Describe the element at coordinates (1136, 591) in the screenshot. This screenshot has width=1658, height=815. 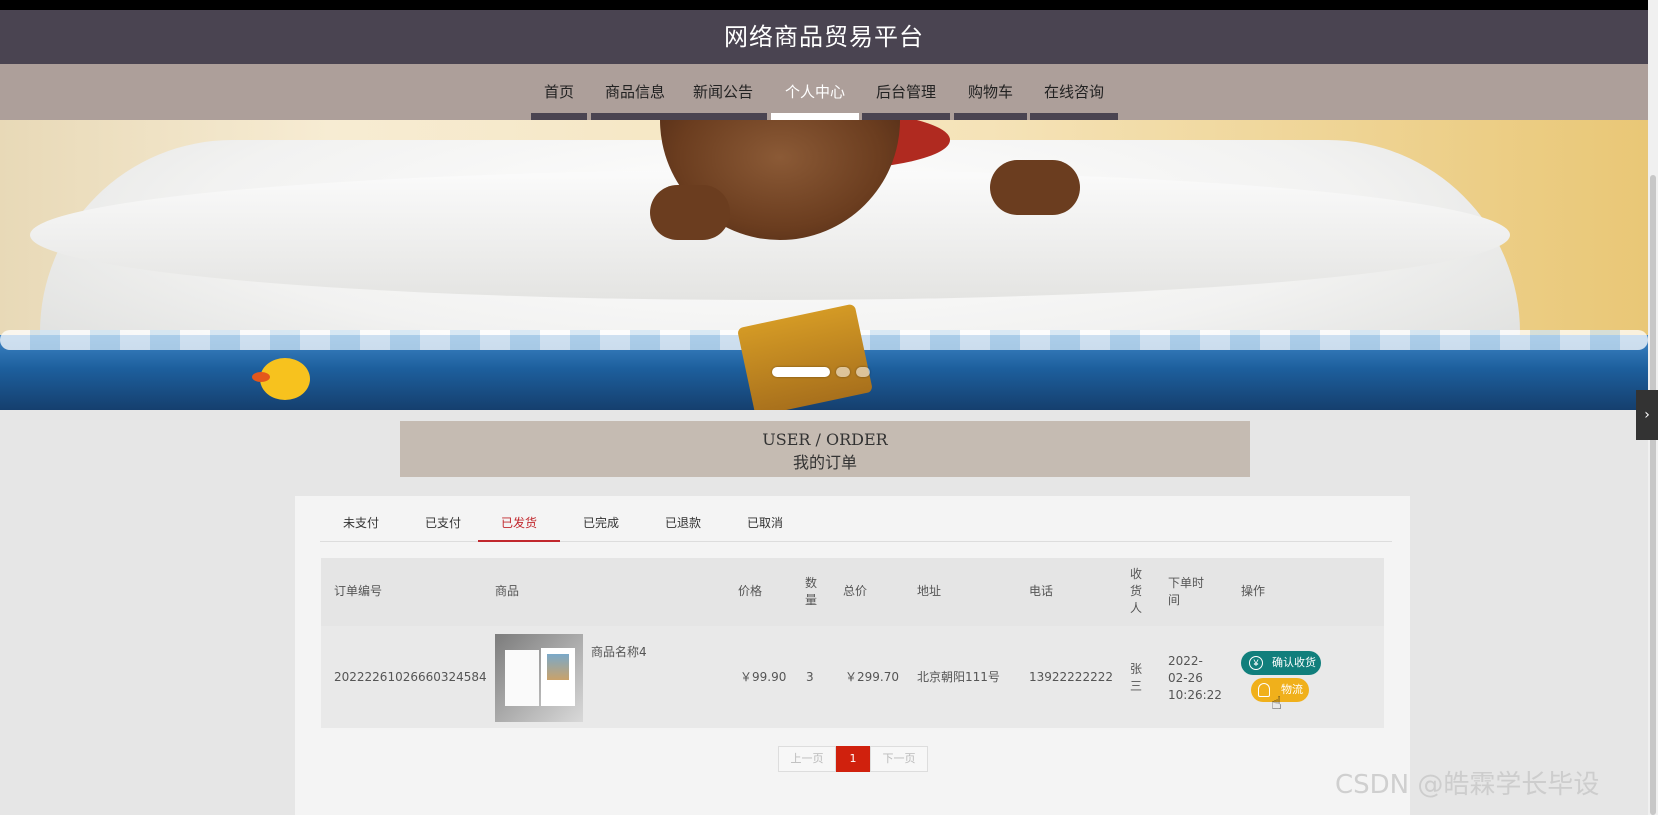
I see `header-receiver: 货` at that location.